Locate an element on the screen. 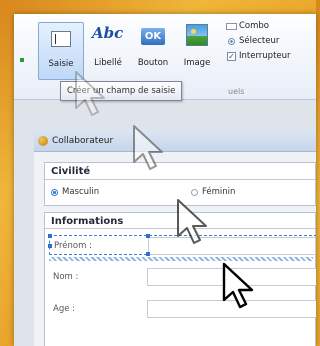 The image size is (320, 346). window-icon is located at coordinates (43, 141).